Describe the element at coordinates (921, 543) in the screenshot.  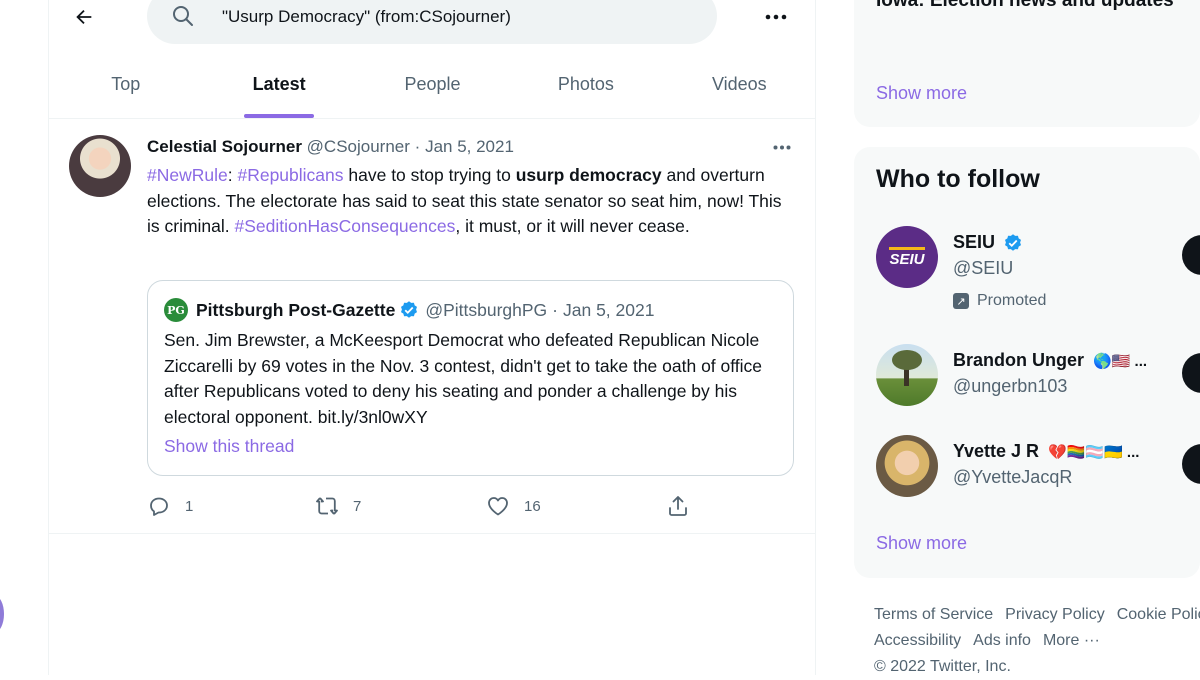
I see `follow-show-more-link: Show more` at that location.